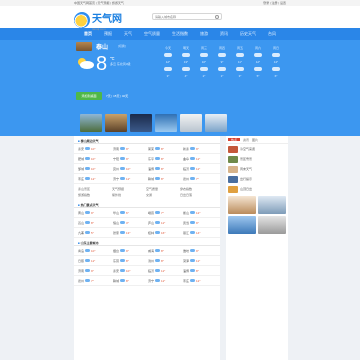 Image resolution: width=360 pixels, height=360 pixels. What do you see at coordinates (257, 169) in the screenshot?
I see `news-item: 周末天气` at bounding box center [257, 169].